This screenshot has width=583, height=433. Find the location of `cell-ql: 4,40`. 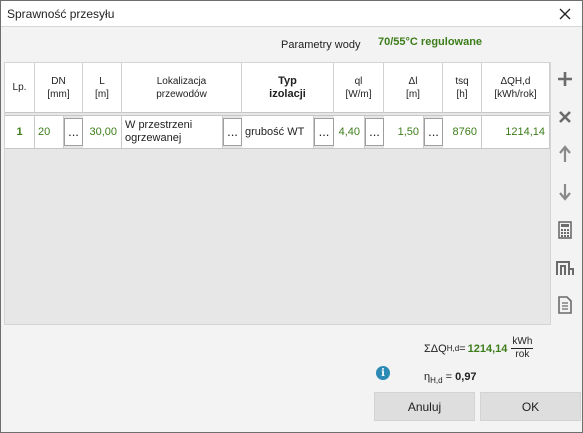

cell-ql: 4,40 is located at coordinates (349, 132).